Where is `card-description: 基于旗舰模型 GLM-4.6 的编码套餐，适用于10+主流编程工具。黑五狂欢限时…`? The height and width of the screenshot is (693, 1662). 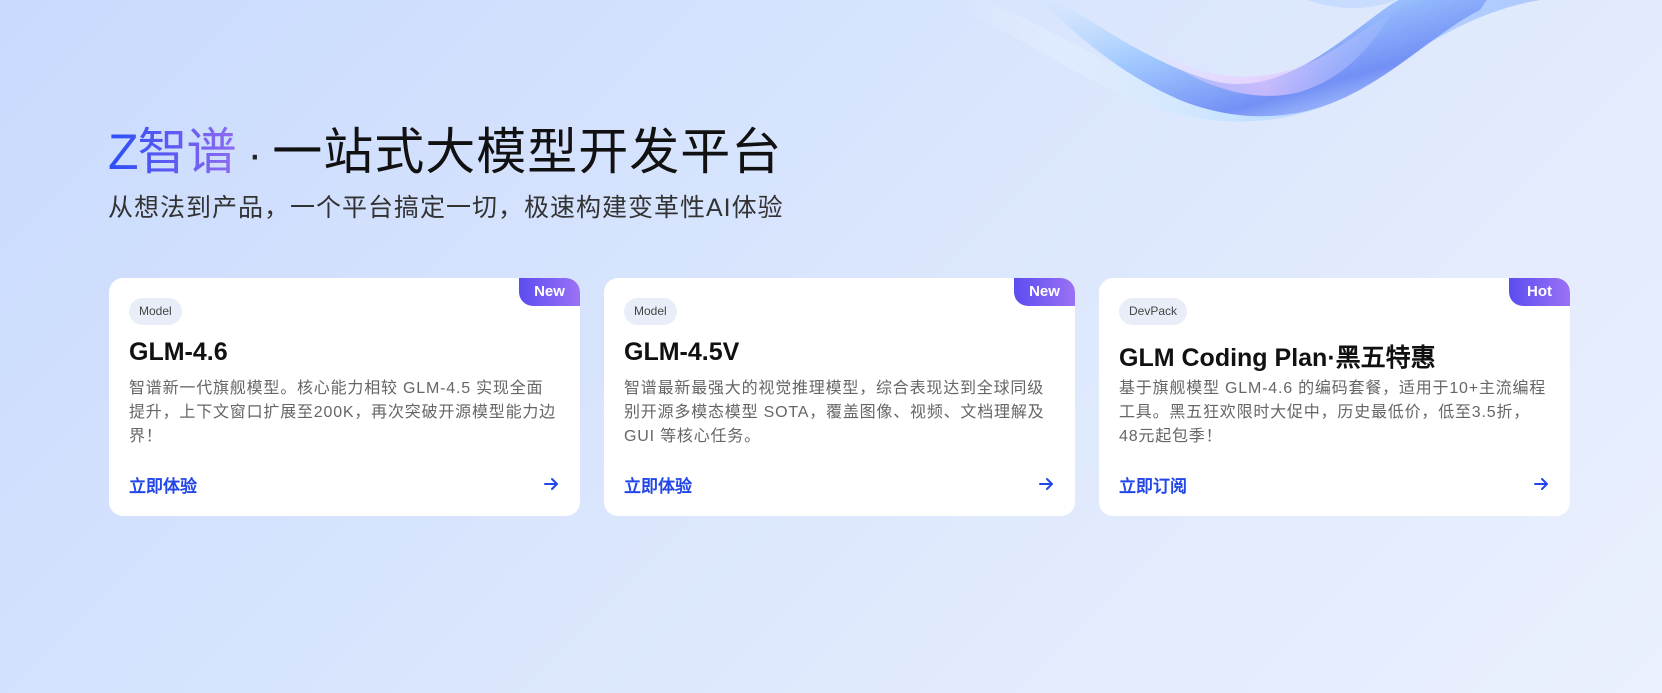
card-description: 基于旗舰模型 GLM-4.6 的编码套餐，适用于10+主流编程工具。黑五狂欢限时… is located at coordinates (1333, 412).